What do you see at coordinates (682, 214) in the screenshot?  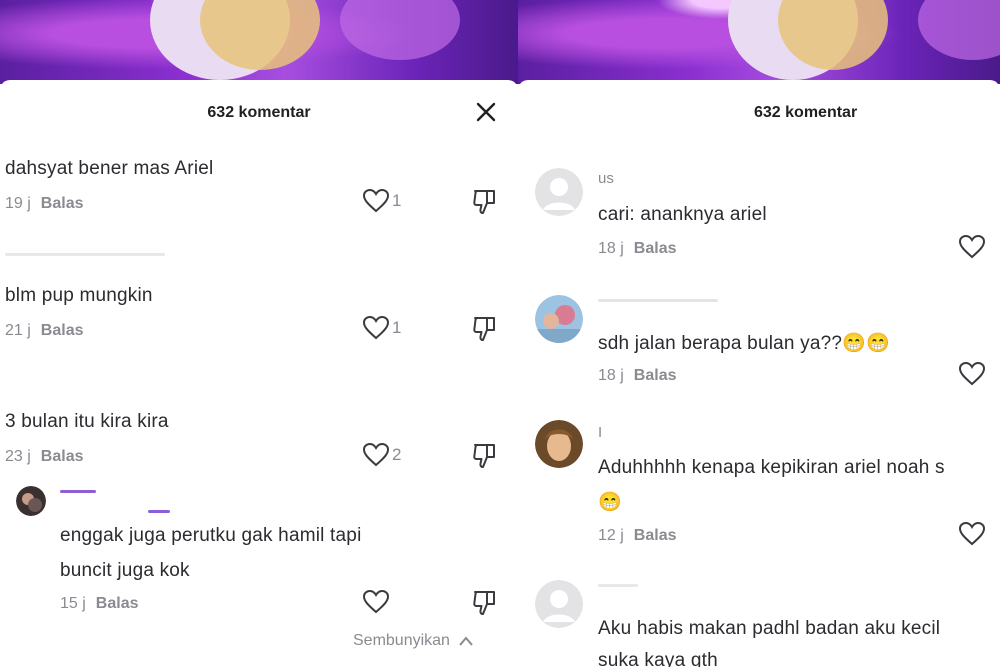 I see `comment-text: cari: ananknya ariel` at bounding box center [682, 214].